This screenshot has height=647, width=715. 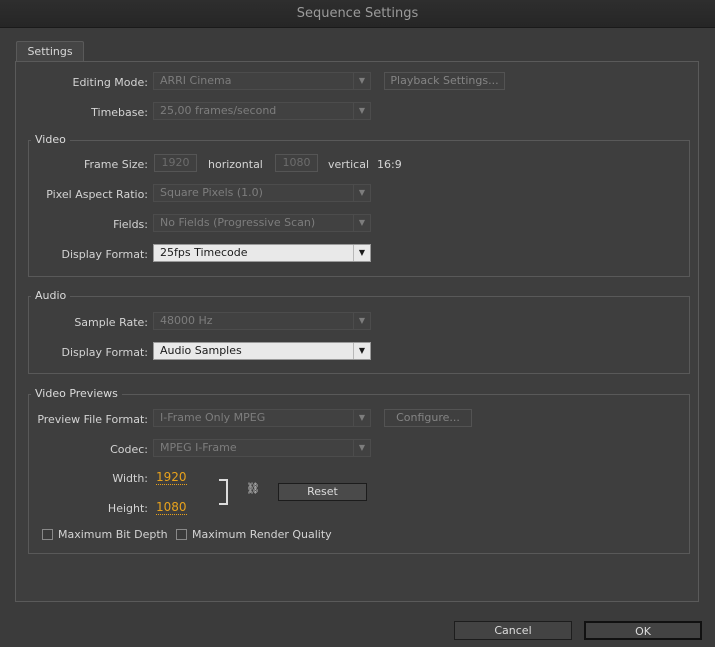 I want to click on max-render-quality-label: Maximum Render Quality, so click(x=262, y=534).